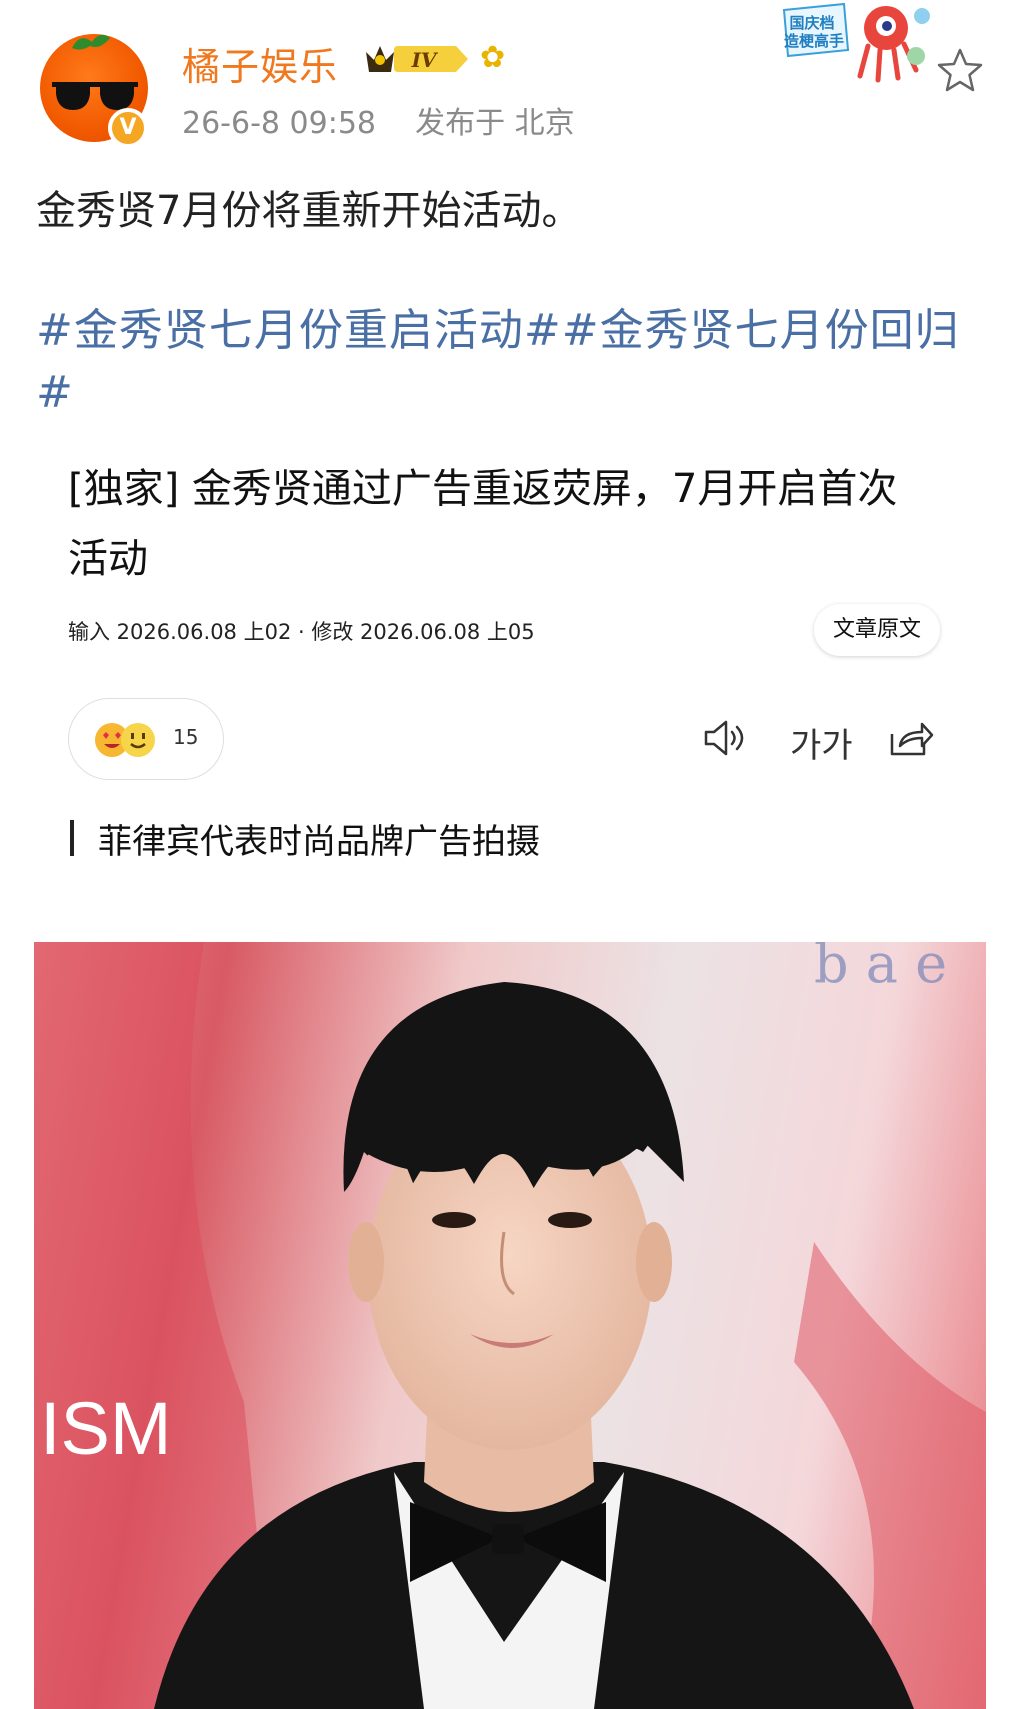  I want to click on original-article-button: 文章原文, so click(877, 630).